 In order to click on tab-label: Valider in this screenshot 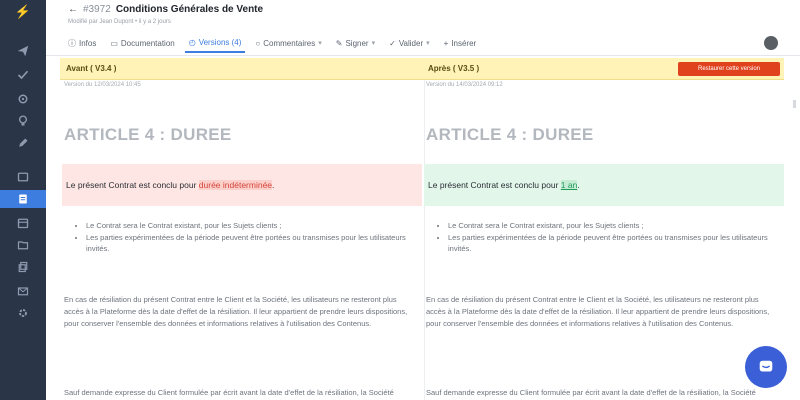, I will do `click(411, 43)`.